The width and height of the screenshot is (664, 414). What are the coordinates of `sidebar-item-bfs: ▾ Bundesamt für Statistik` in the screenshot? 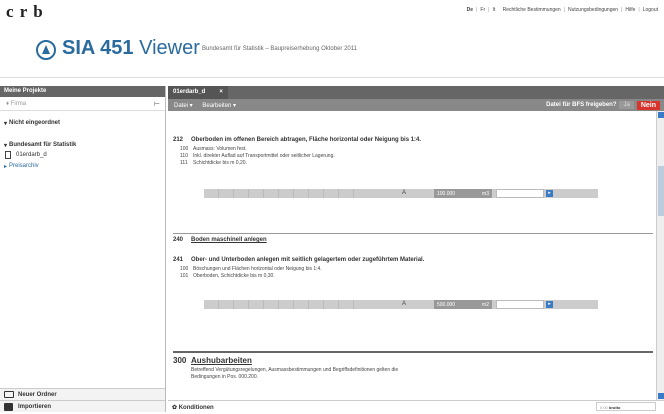 It's located at (82, 145).